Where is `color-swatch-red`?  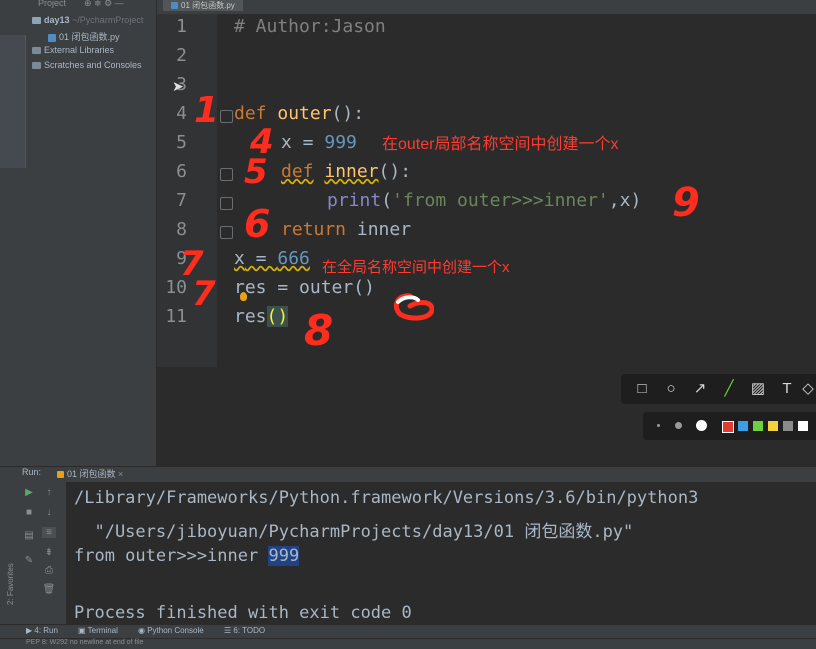
color-swatch-red is located at coordinates (728, 427).